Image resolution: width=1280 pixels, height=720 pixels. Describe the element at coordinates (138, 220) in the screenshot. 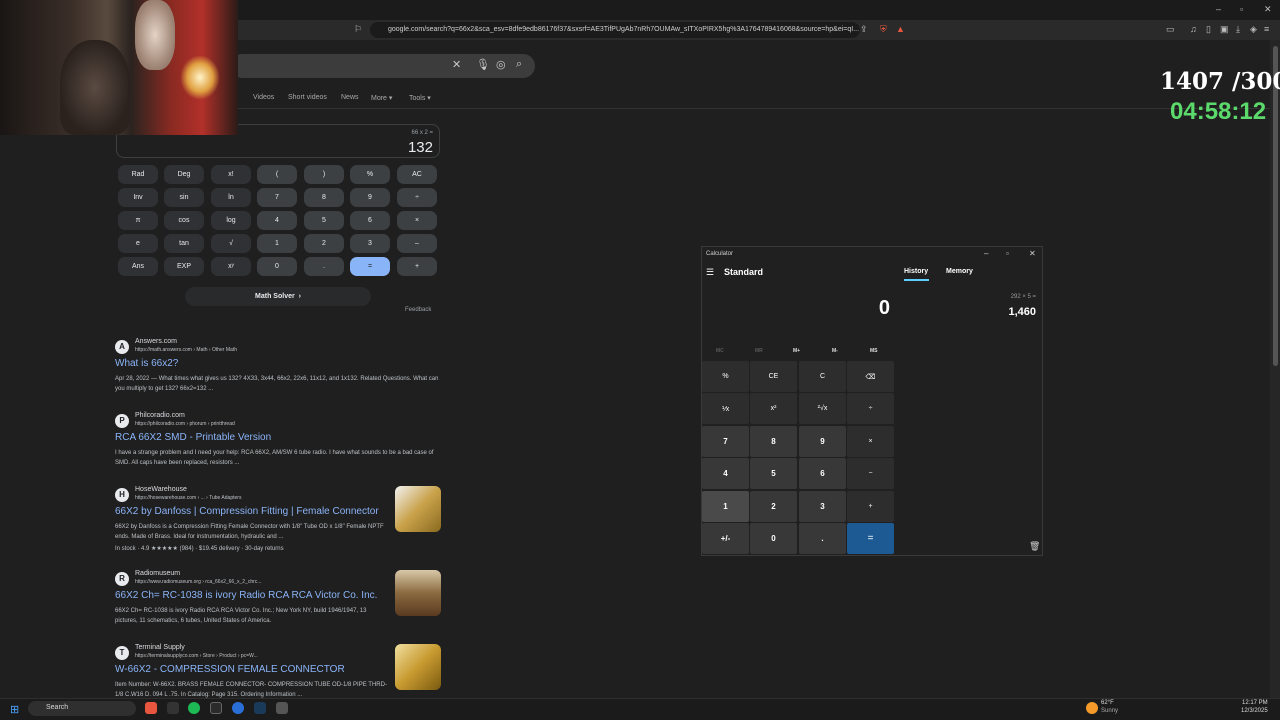

I see `google-calc-key: π` at that location.